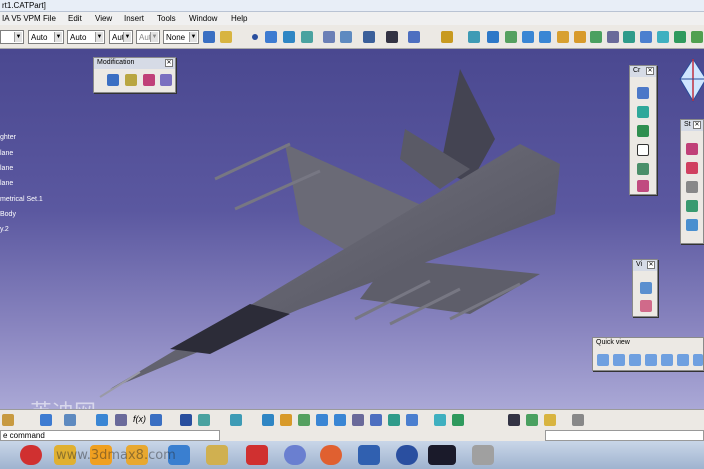  Describe the element at coordinates (204, 420) in the screenshot. I see `tree-expand-icon` at that location.